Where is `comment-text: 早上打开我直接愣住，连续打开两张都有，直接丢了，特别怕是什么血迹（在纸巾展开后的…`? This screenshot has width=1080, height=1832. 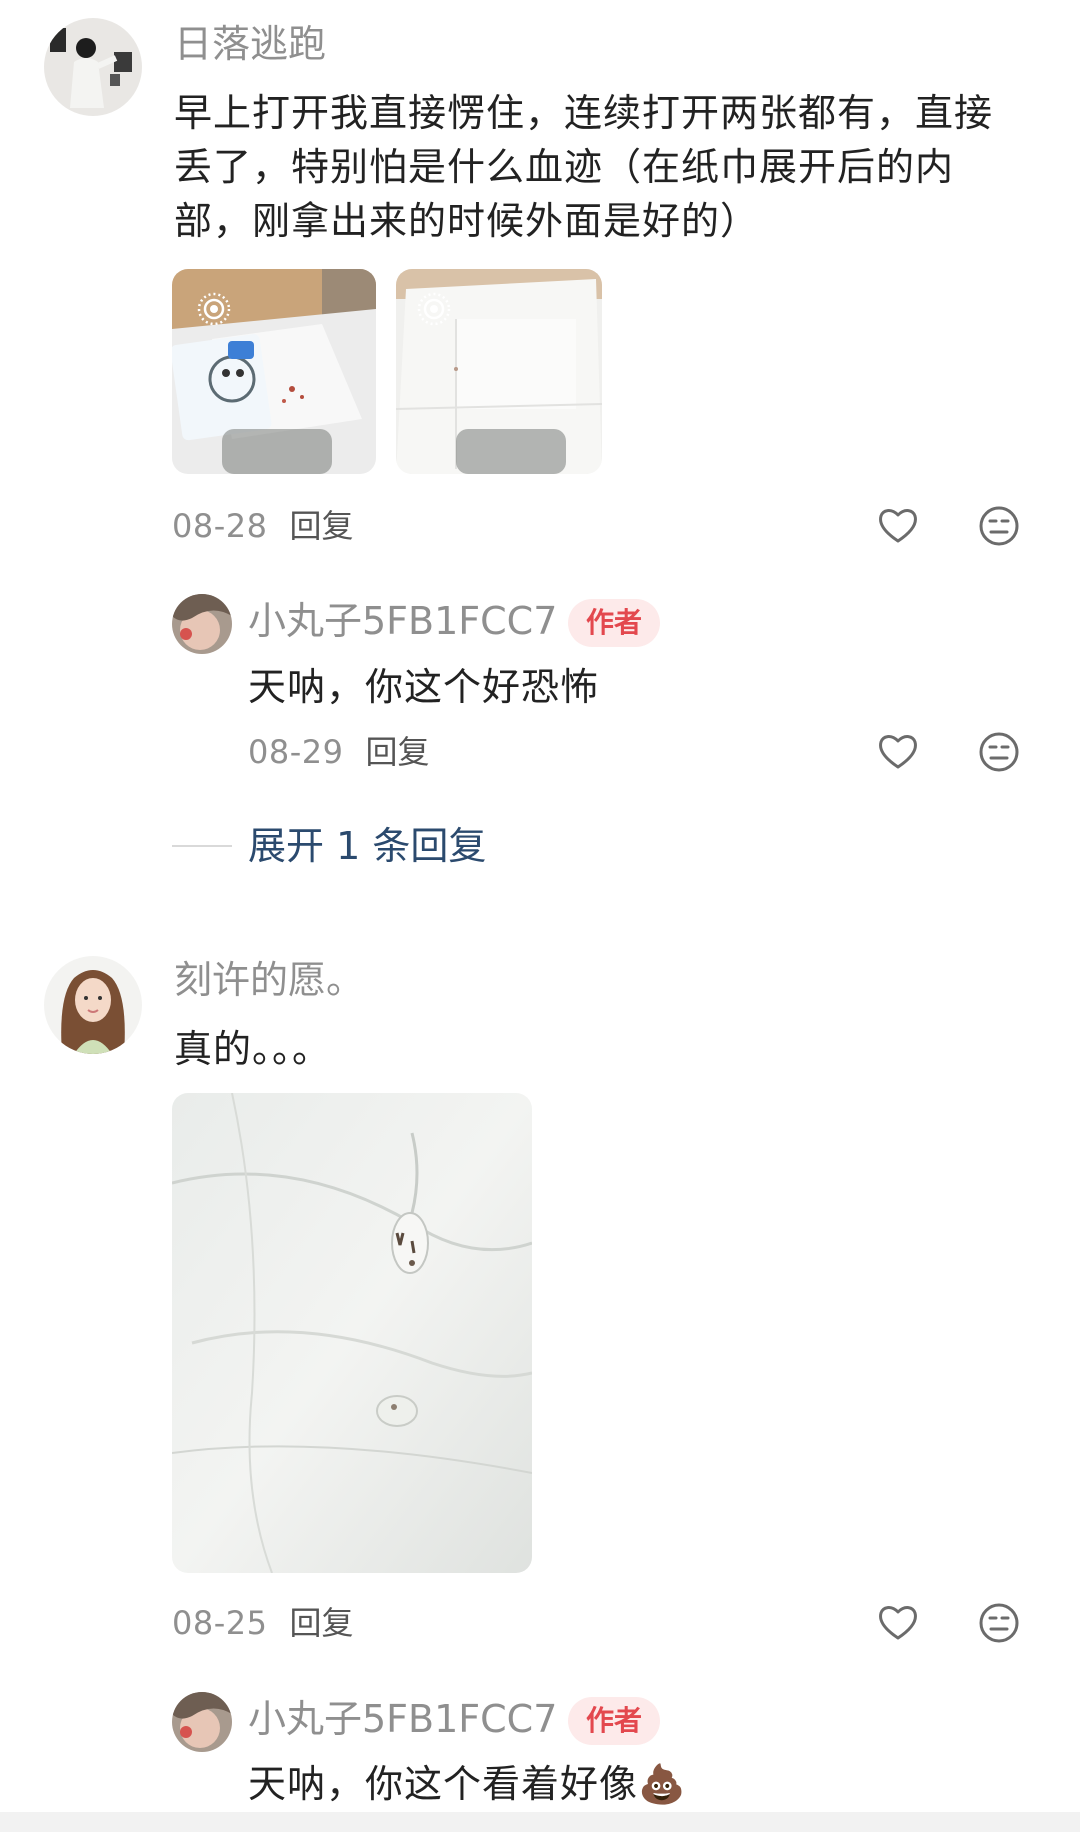 comment-text: 早上打开我直接愣住，连续打开两张都有，直接丢了，特别怕是什么血迹（在纸巾展开后的… is located at coordinates (584, 167).